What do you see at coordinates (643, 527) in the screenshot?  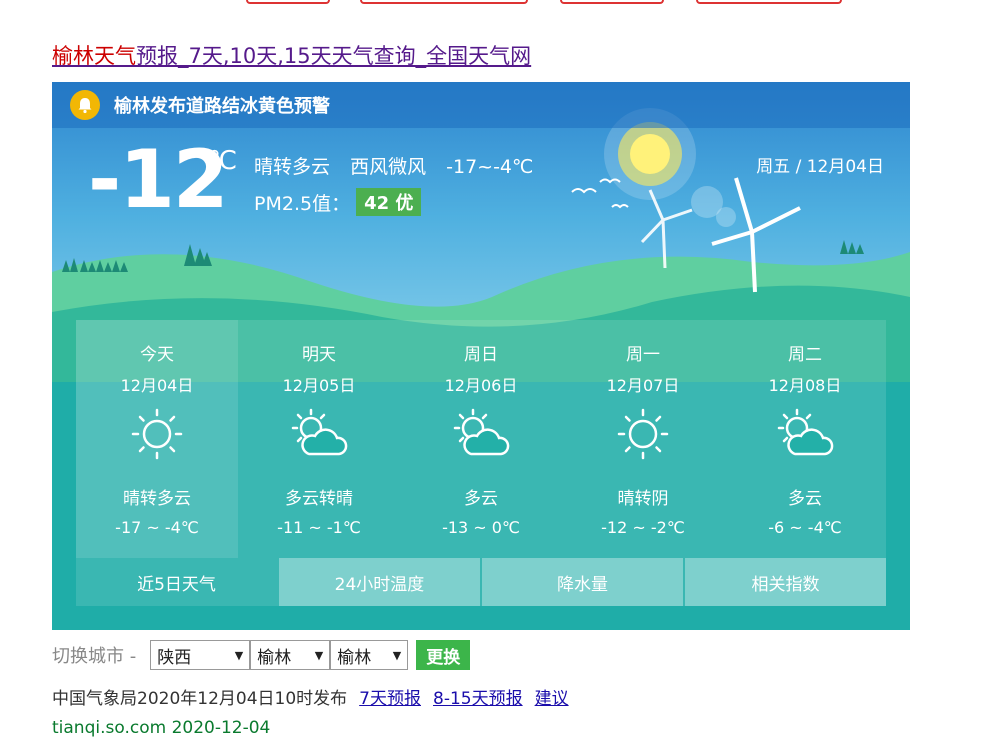 I see `day-temperature-range: -12 ~ -2℃` at bounding box center [643, 527].